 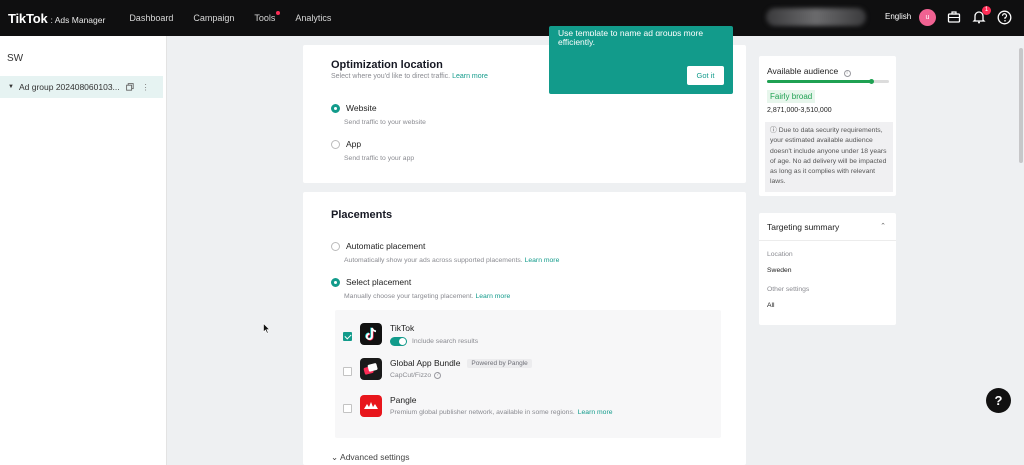 What do you see at coordinates (335, 246) in the screenshot?
I see `radio-automatic-circle` at bounding box center [335, 246].